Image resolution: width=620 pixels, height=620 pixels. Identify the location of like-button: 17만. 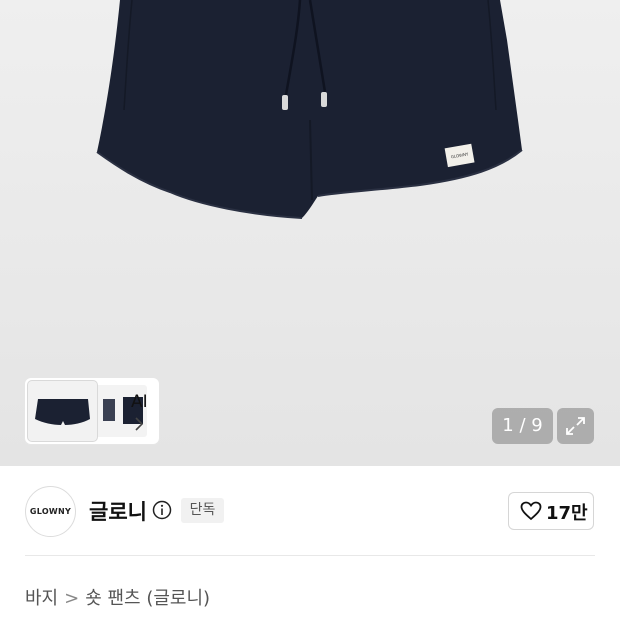
(551, 511).